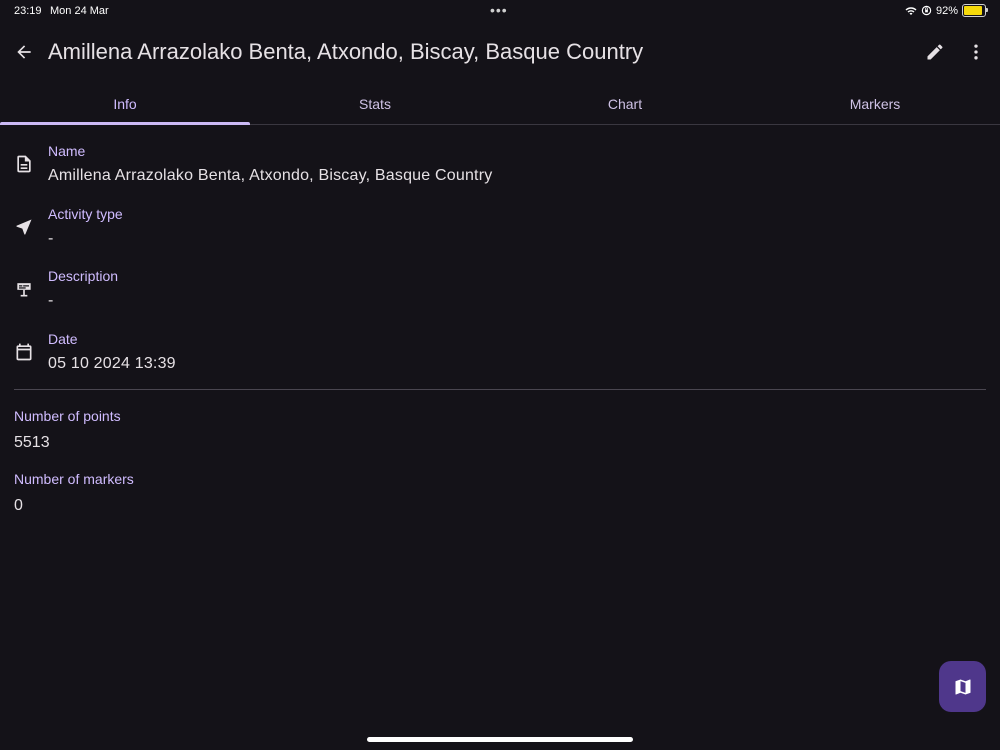  Describe the element at coordinates (18, 505) in the screenshot. I see `markers-value: 0` at that location.